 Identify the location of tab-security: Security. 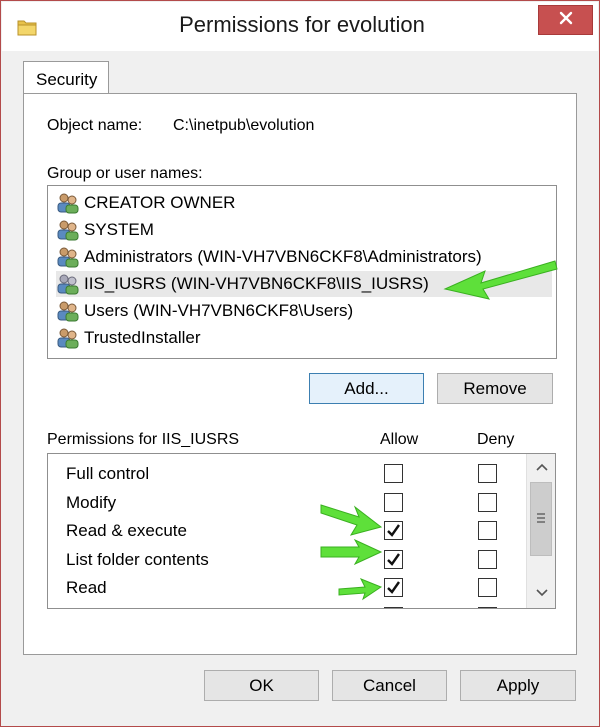
(66, 77).